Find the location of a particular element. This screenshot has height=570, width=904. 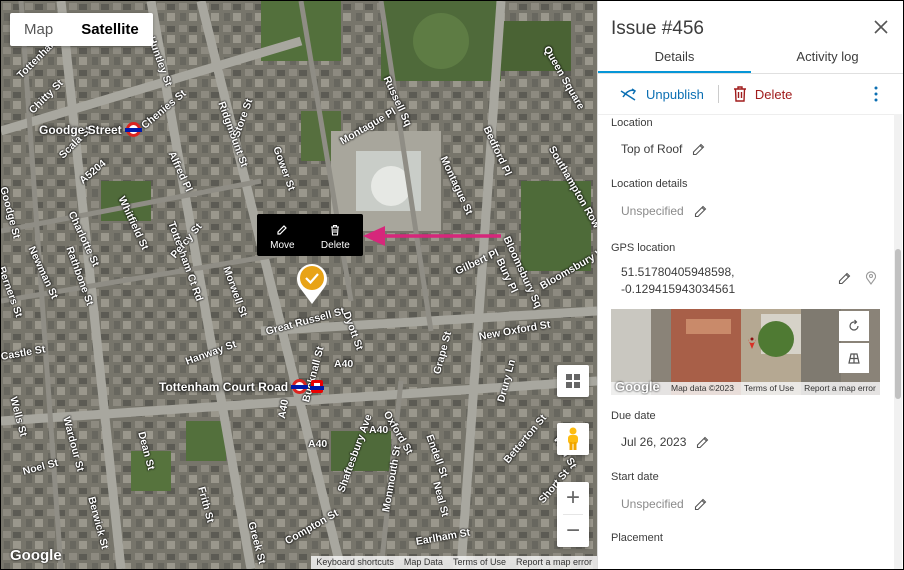

gps-label: GPS location is located at coordinates (643, 248).